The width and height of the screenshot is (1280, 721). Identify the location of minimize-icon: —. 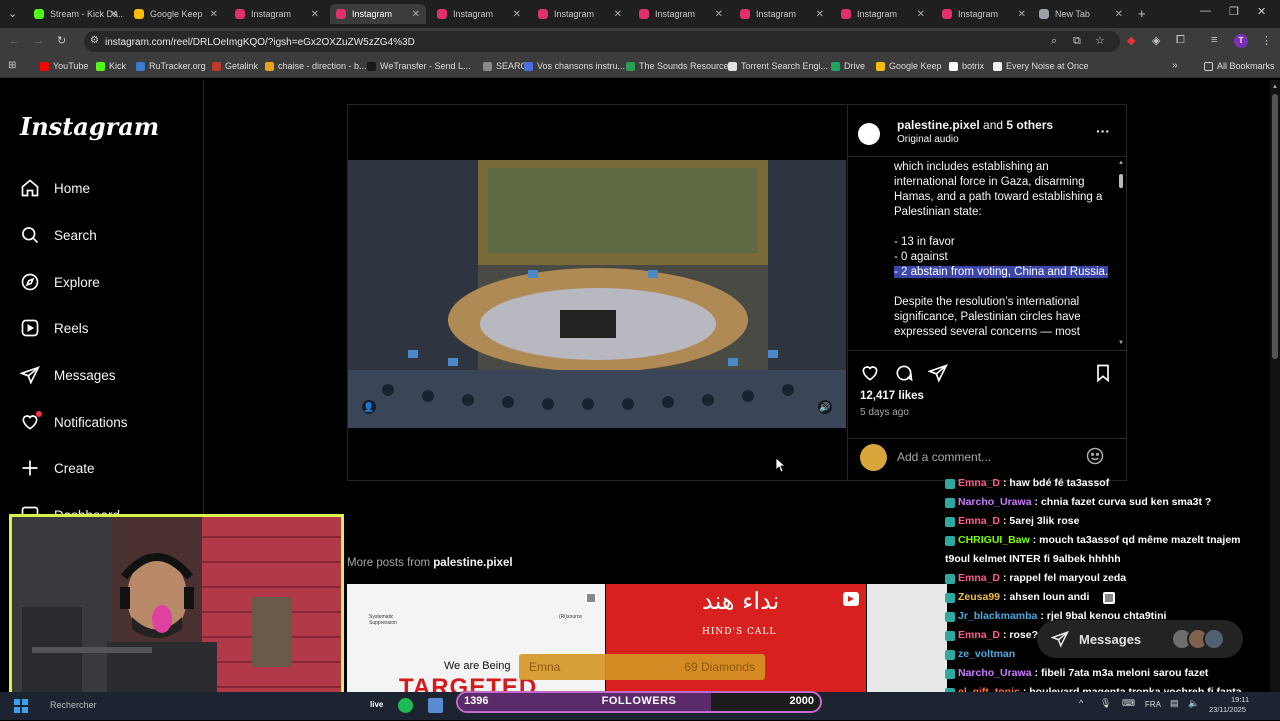
(1205, 11).